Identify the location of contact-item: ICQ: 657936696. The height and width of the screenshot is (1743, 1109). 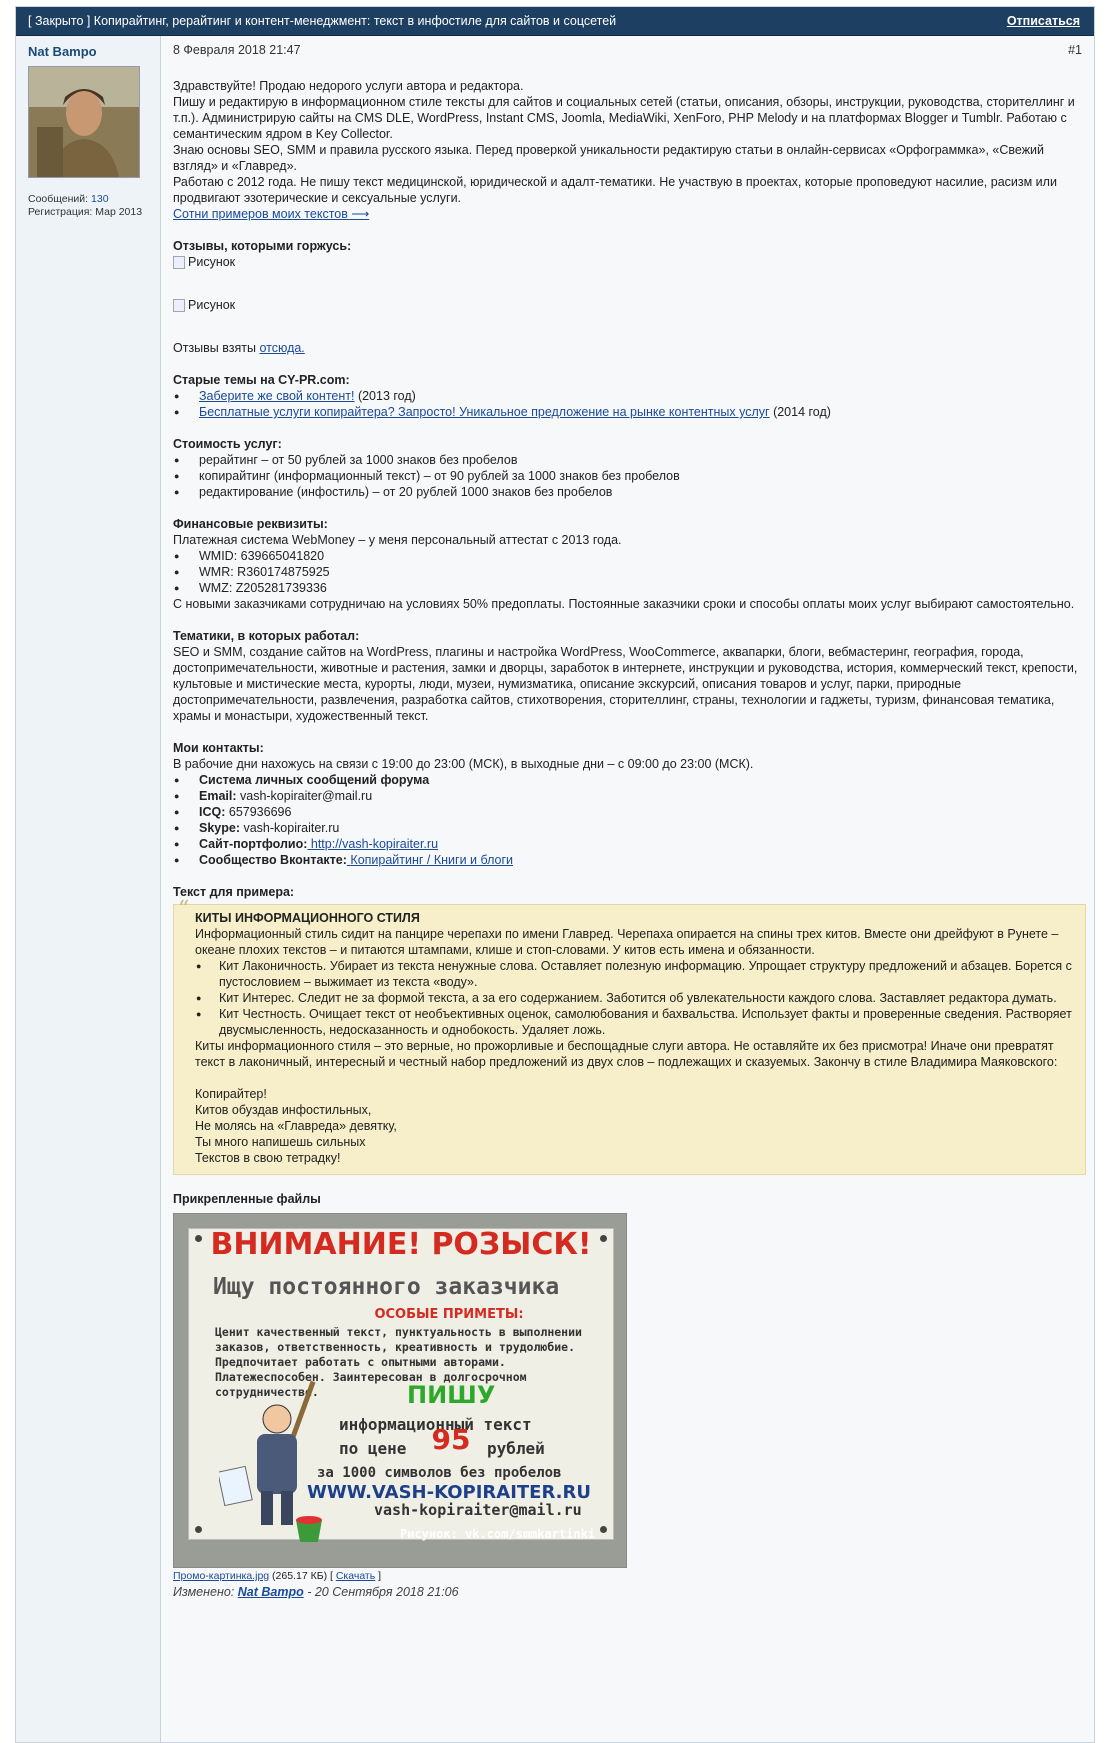
(629, 812).